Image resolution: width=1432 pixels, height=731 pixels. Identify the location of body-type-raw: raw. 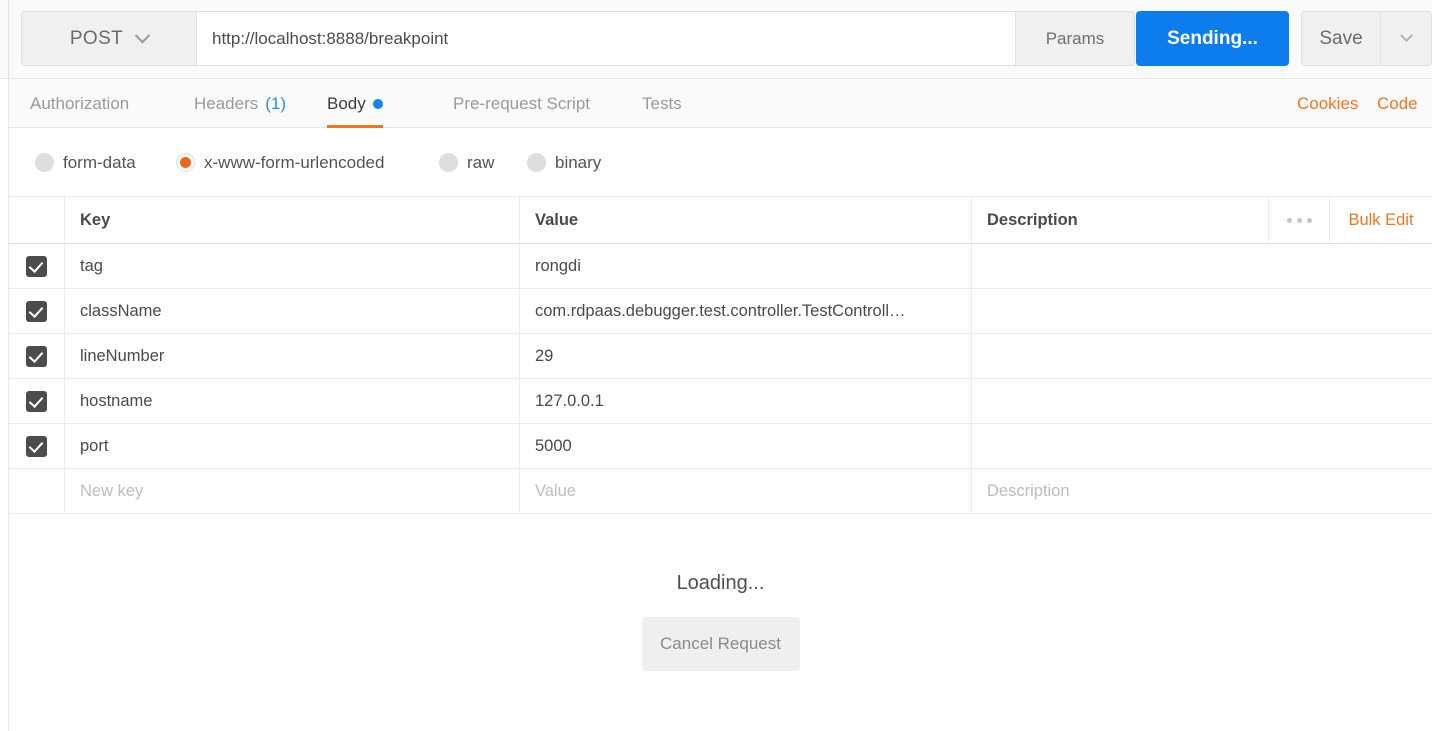
(466, 162).